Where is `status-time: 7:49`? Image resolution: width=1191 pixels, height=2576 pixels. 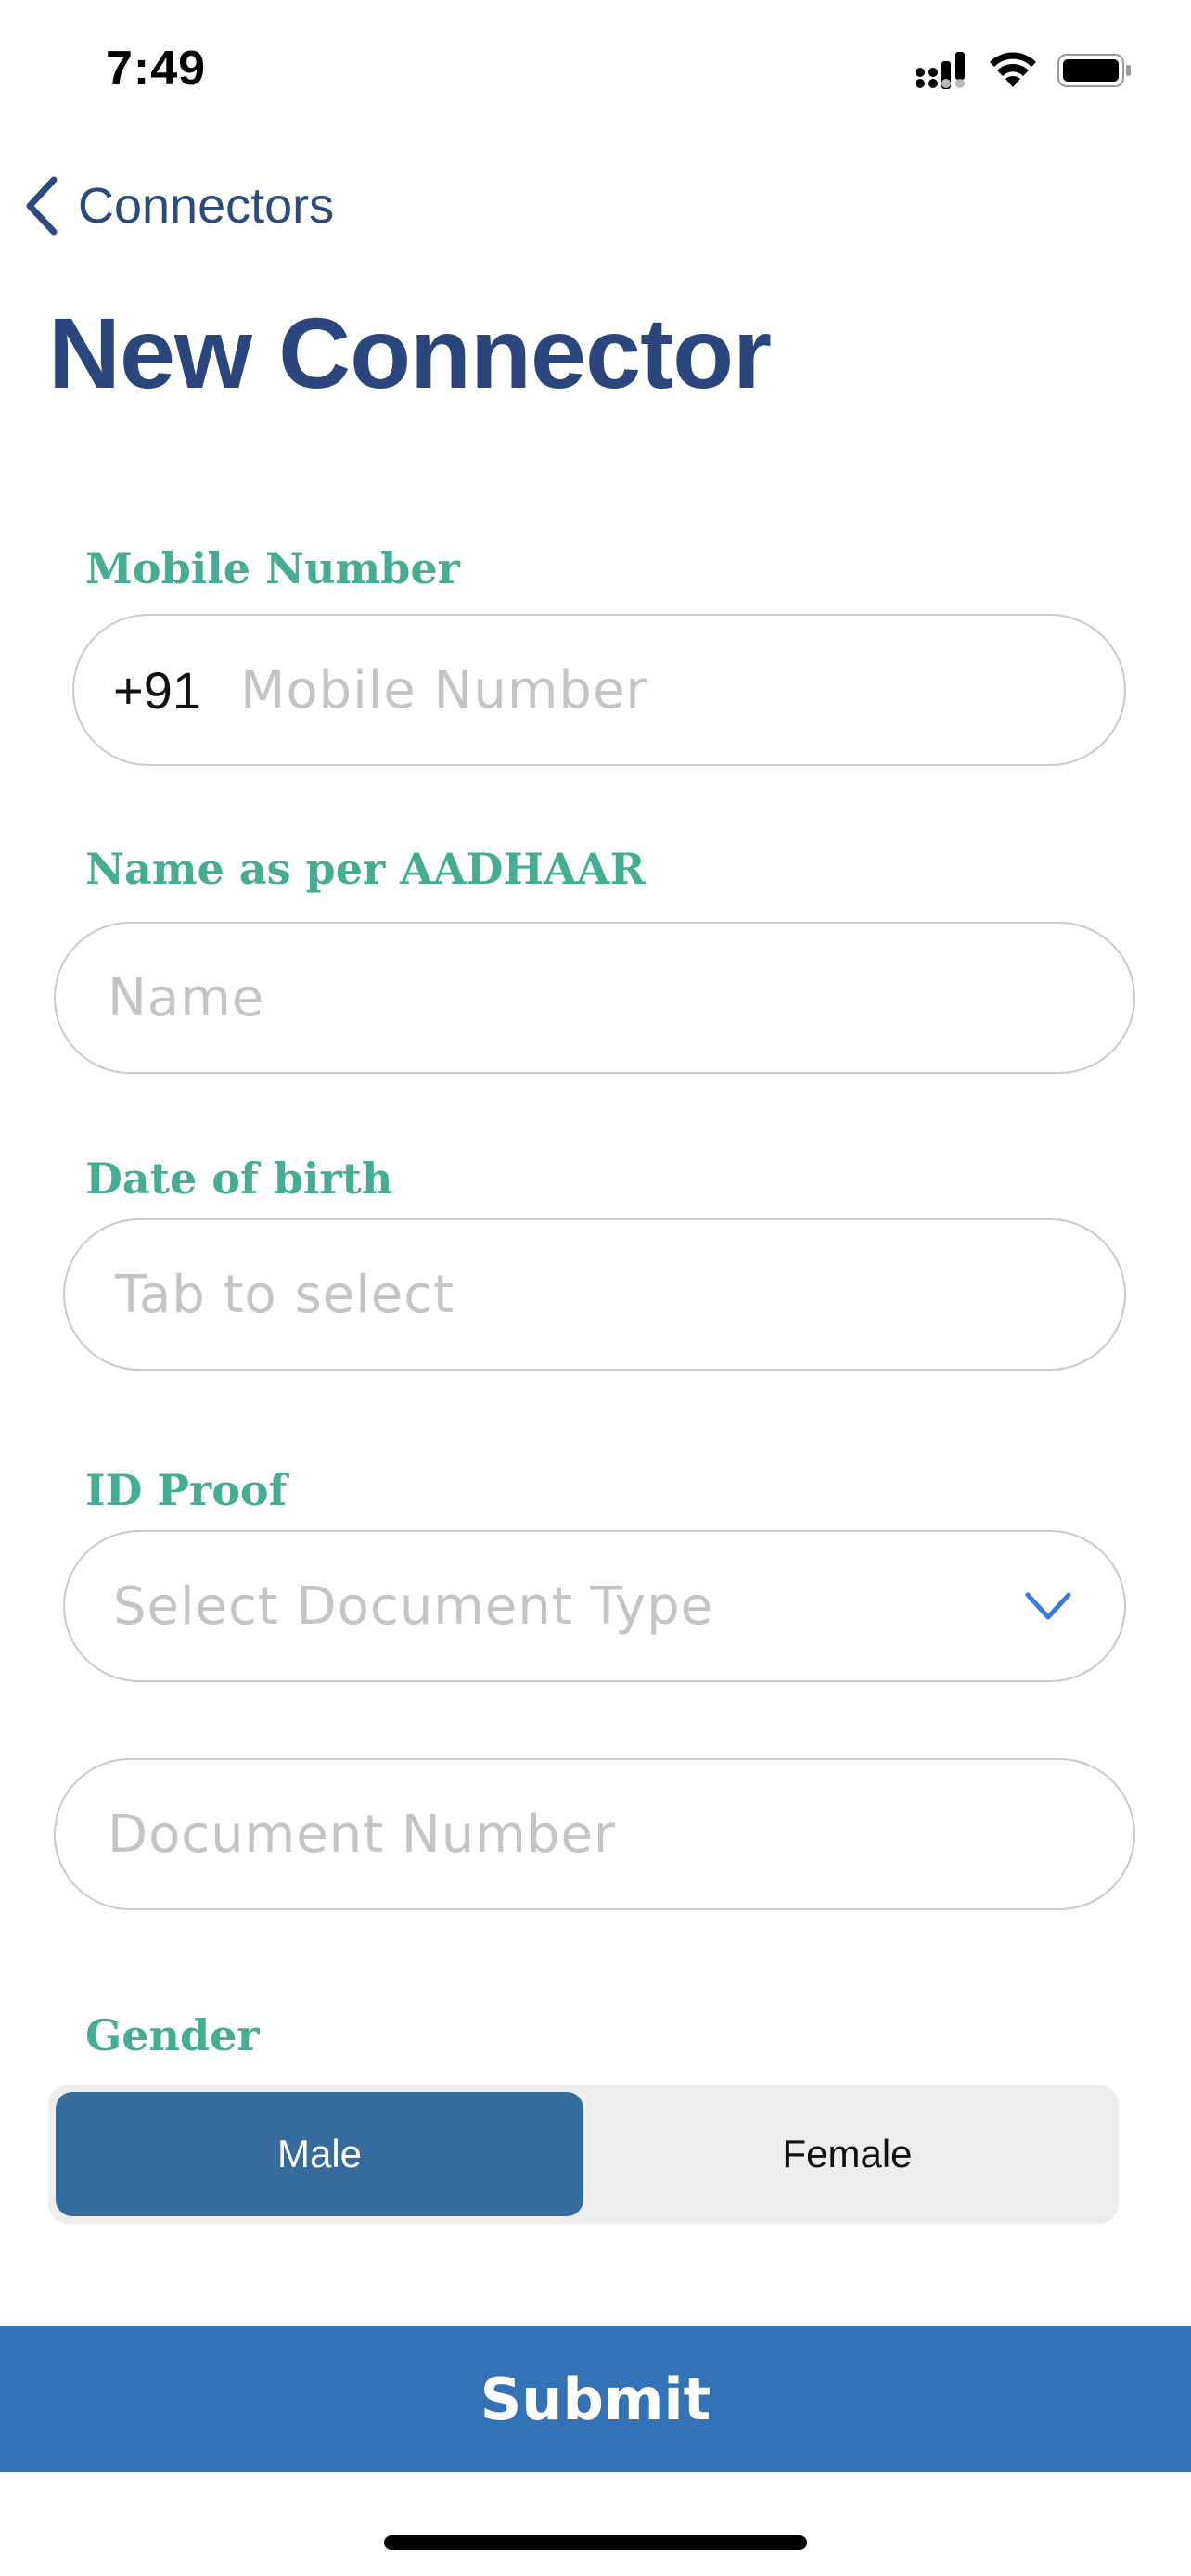 status-time: 7:49 is located at coordinates (156, 69).